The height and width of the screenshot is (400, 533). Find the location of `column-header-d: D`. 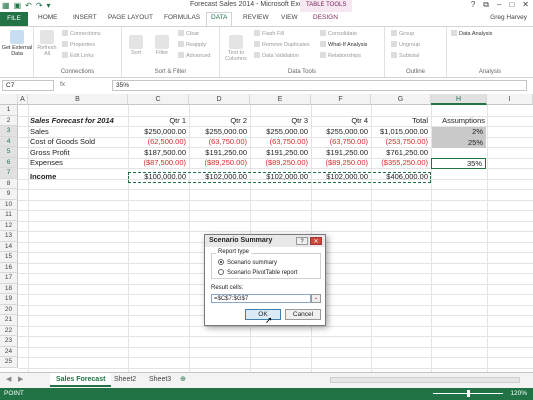

column-header-d: D is located at coordinates (219, 99).